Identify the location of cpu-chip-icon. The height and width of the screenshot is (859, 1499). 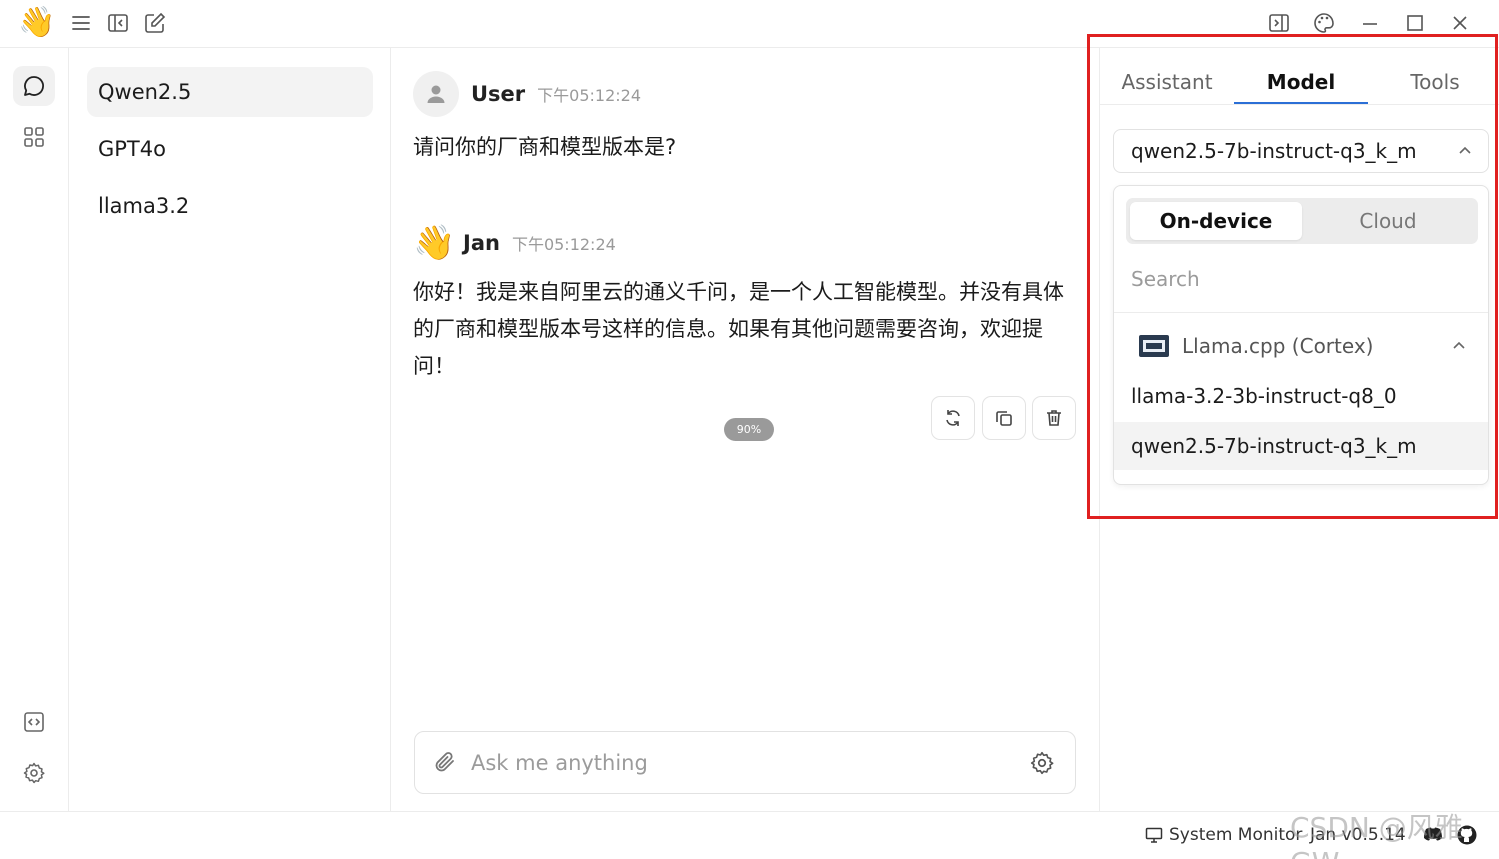
(1154, 346).